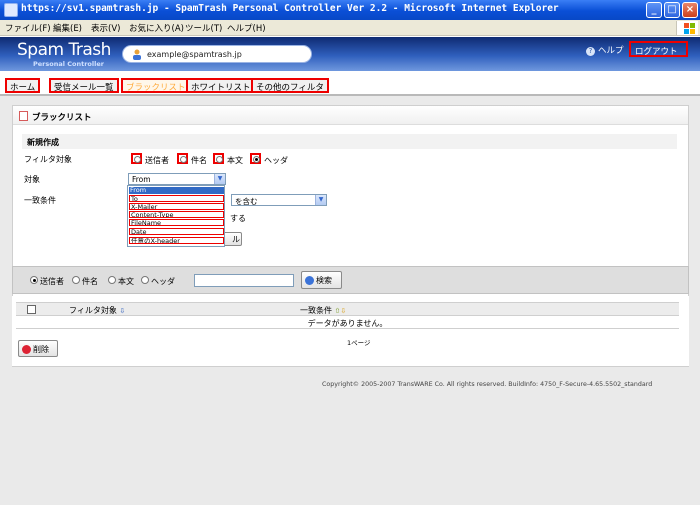 The height and width of the screenshot is (505, 700). What do you see at coordinates (176, 198) in the screenshot?
I see `dropdown-option: To` at bounding box center [176, 198].